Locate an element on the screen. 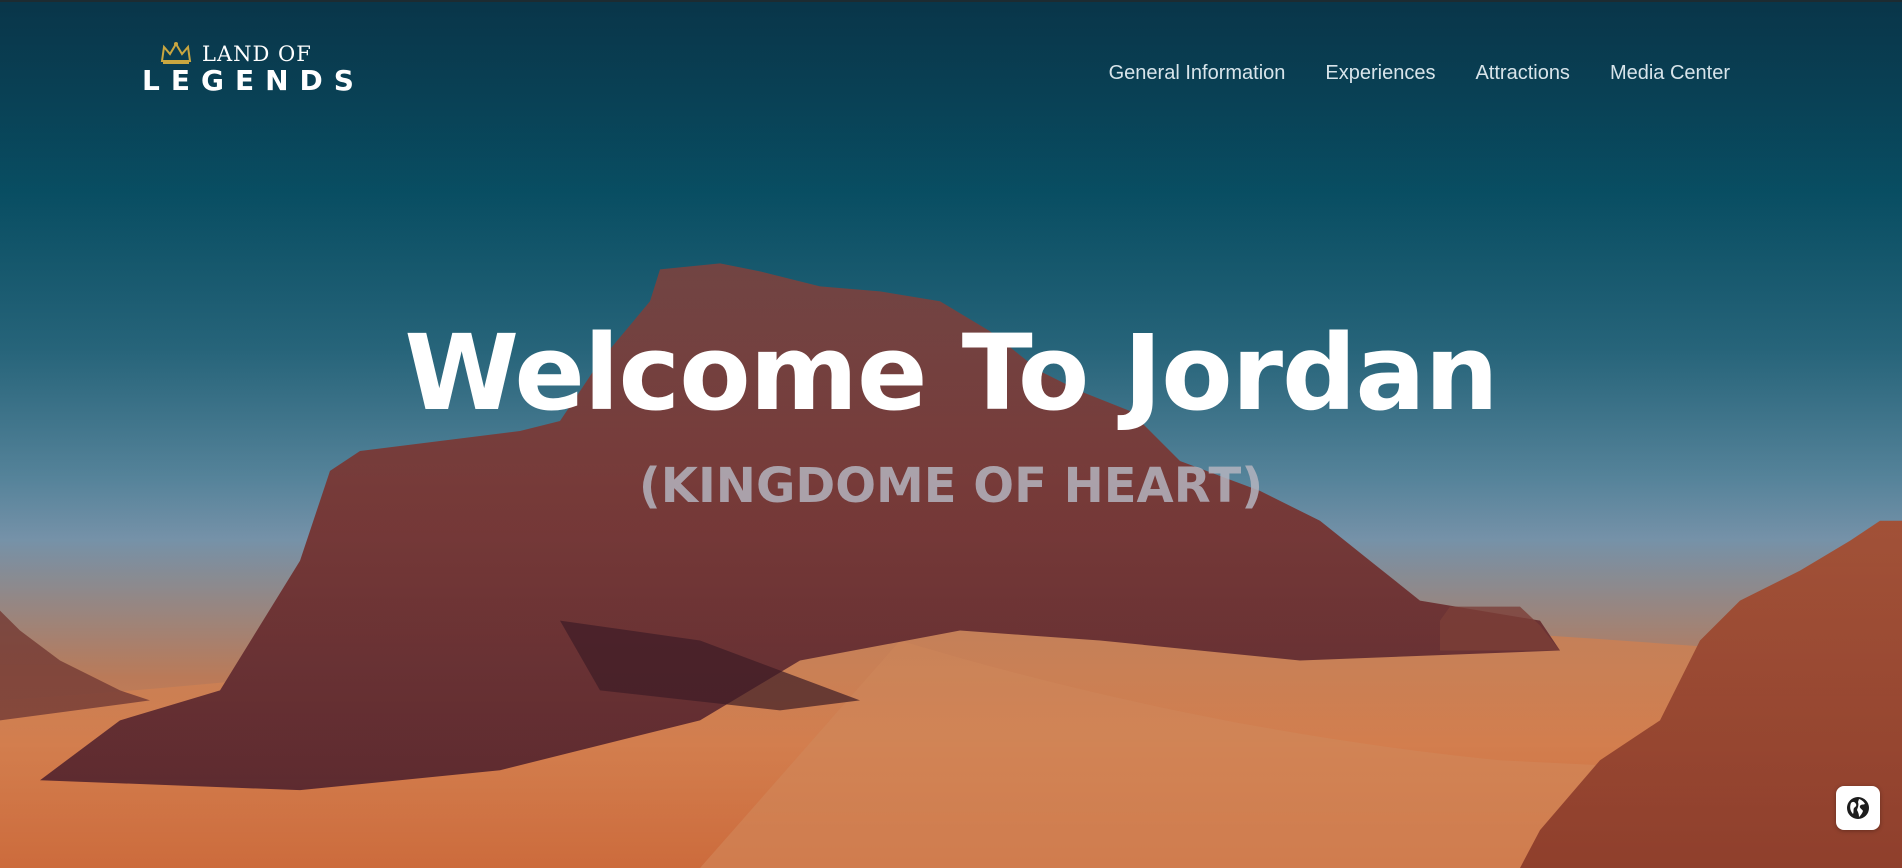  hero-title: Welcome To Jordan is located at coordinates (951, 373).